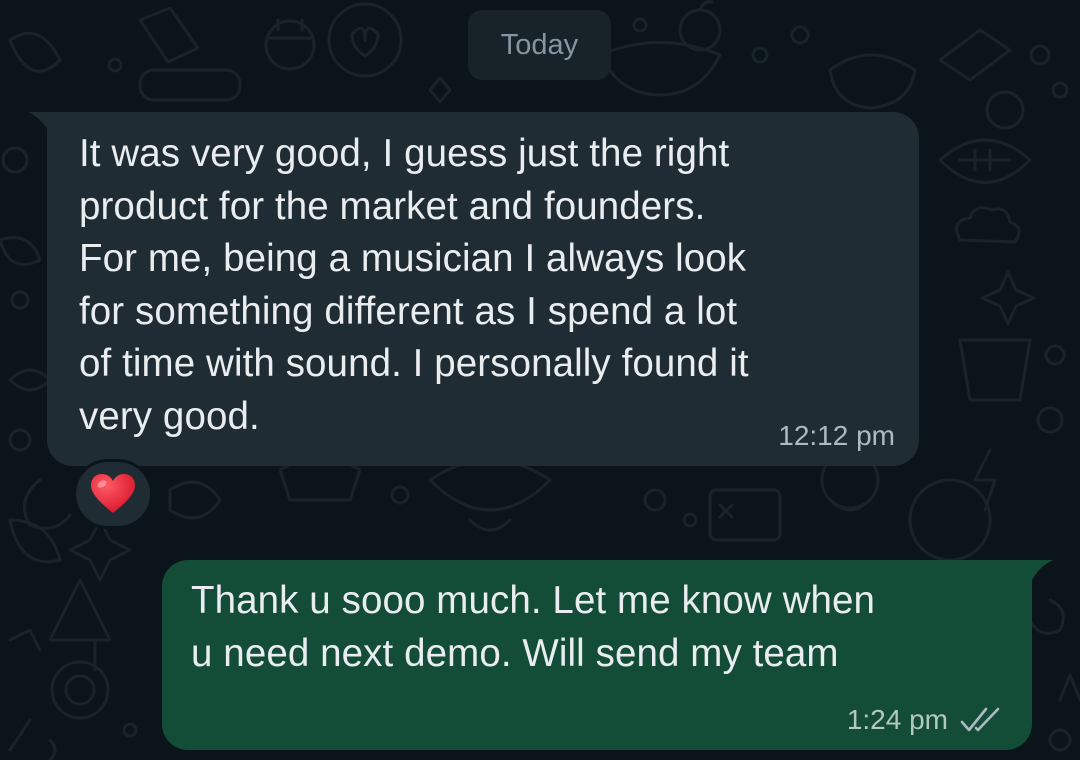  I want to click on message-timestamp: 12:12 pm, so click(836, 435).